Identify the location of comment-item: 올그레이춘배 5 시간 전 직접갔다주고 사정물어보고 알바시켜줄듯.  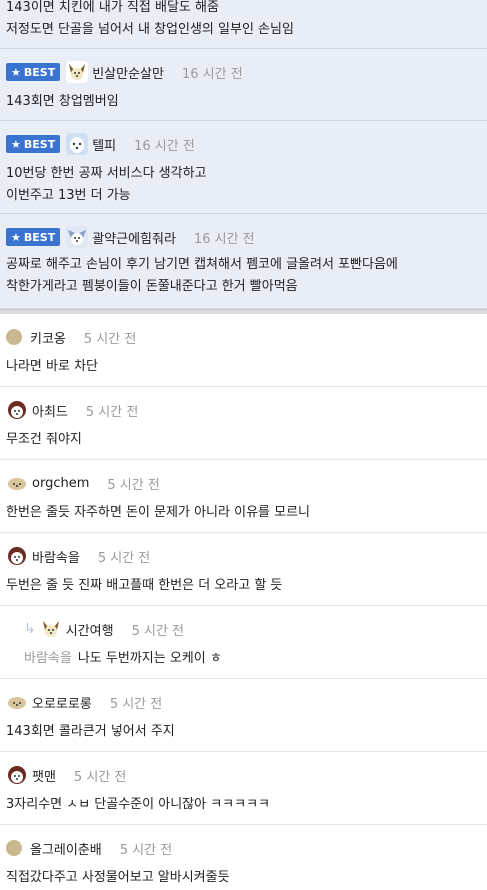
(243, 857).